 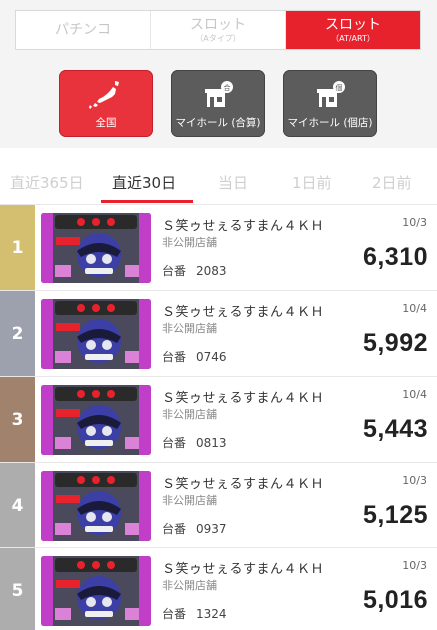 What do you see at coordinates (194, 356) in the screenshot?
I see `machine-number: 台番 0746` at bounding box center [194, 356].